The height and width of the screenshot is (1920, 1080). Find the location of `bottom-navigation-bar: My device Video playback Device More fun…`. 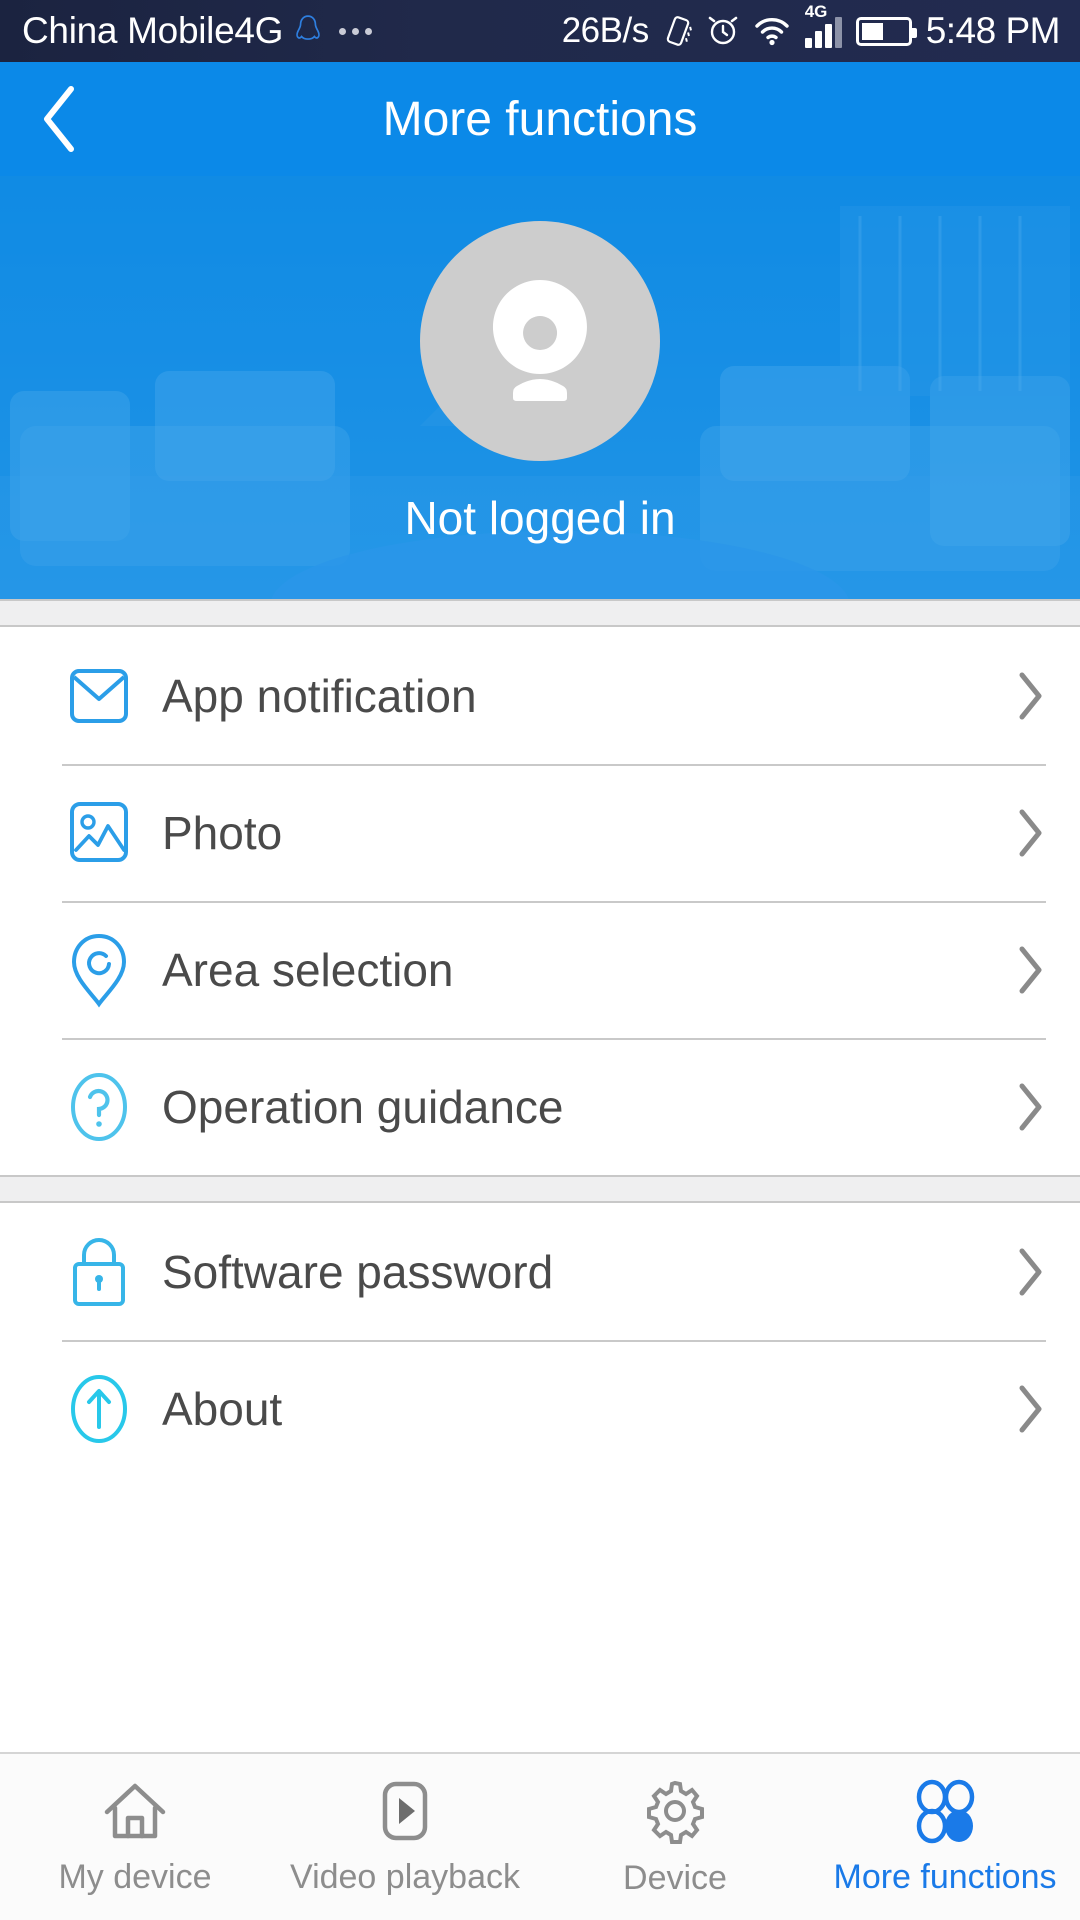

bottom-navigation-bar: My device Video playback Device More fun… is located at coordinates (540, 1836).